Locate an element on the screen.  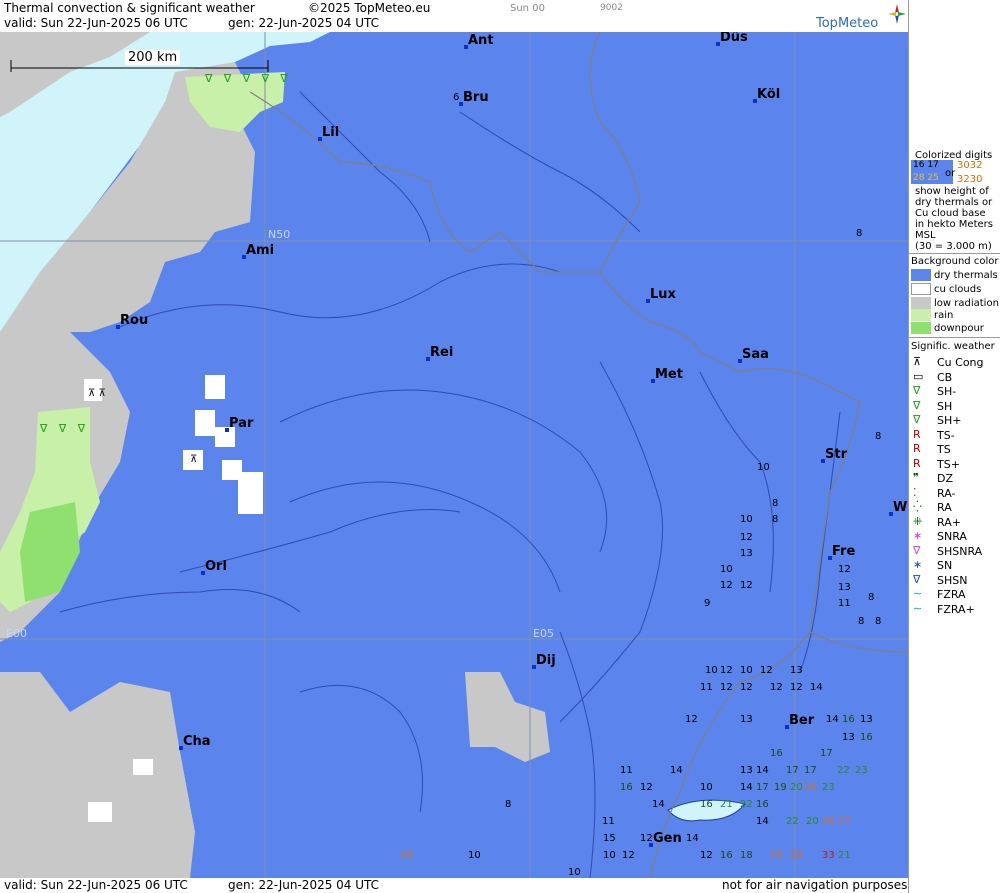
legend-sig-label: RA is located at coordinates (944, 507).